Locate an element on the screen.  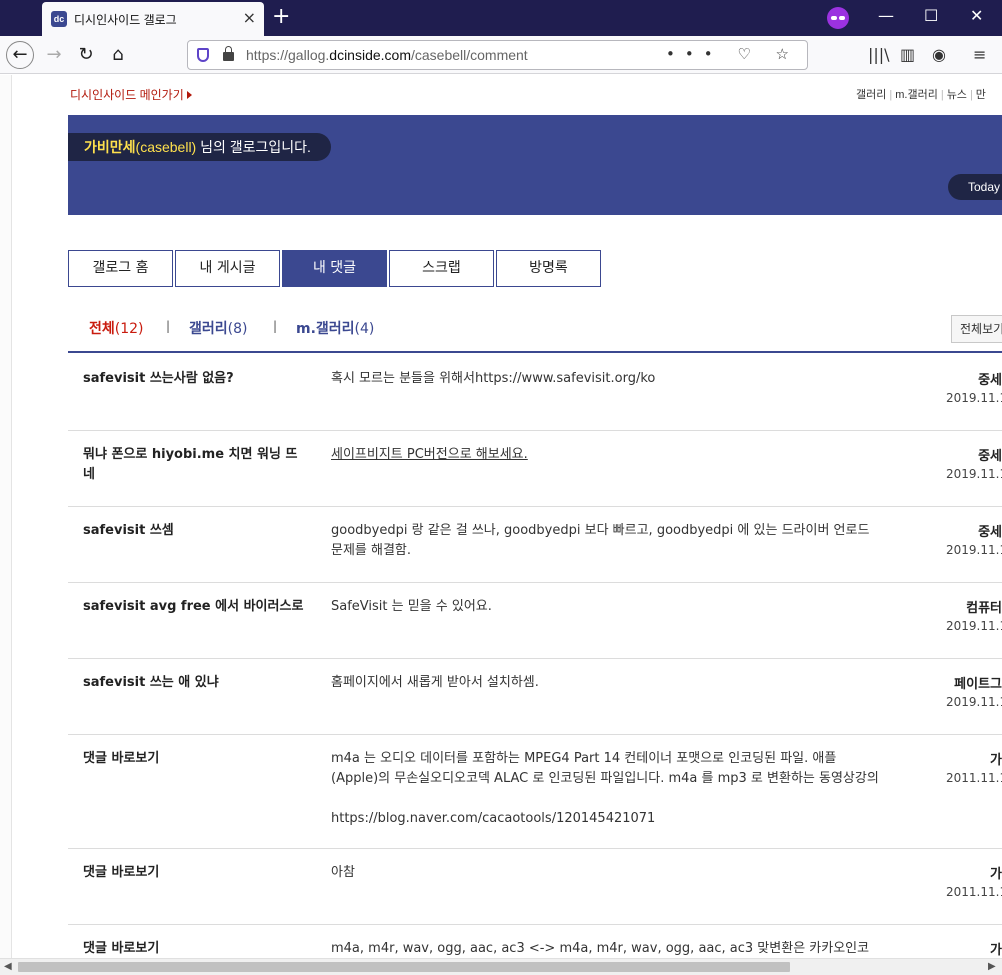
menu-gallog-home: 갤로그 홈 is located at coordinates (120, 268).